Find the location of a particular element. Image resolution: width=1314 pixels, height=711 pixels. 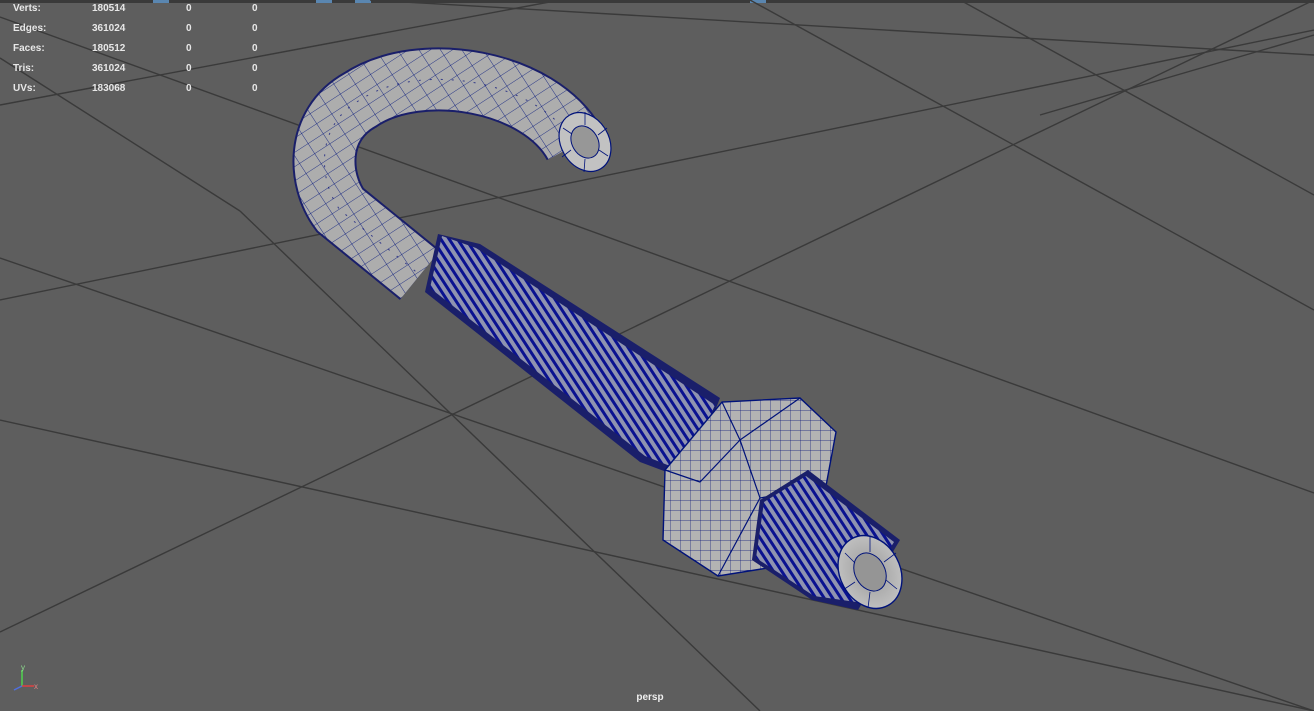

hud-row-faces: Faces: 180512 0 0 is located at coordinates (135, 49).